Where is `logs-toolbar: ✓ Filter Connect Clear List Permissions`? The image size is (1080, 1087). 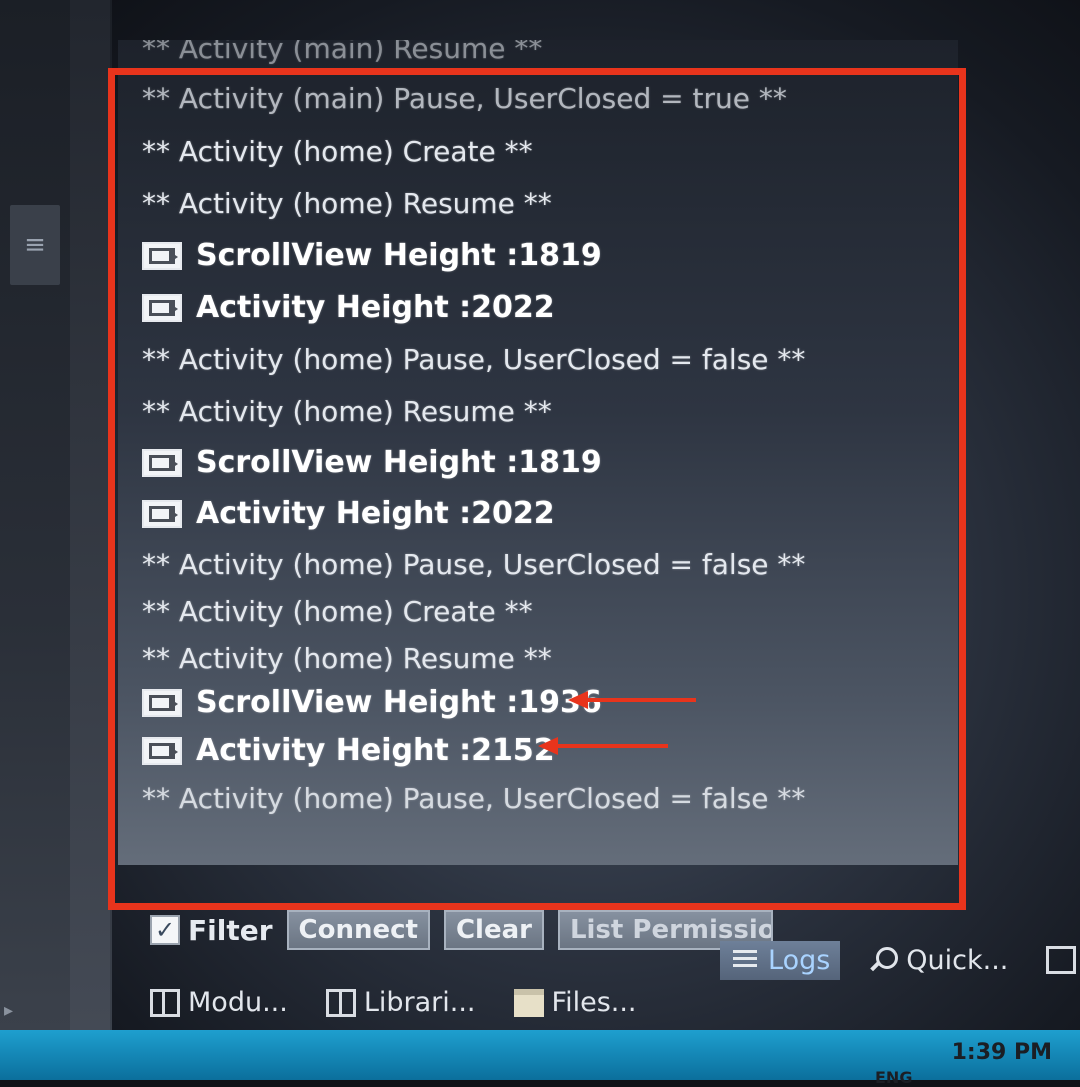
logs-toolbar: ✓ Filter Connect Clear List Permissions is located at coordinates (461, 930).